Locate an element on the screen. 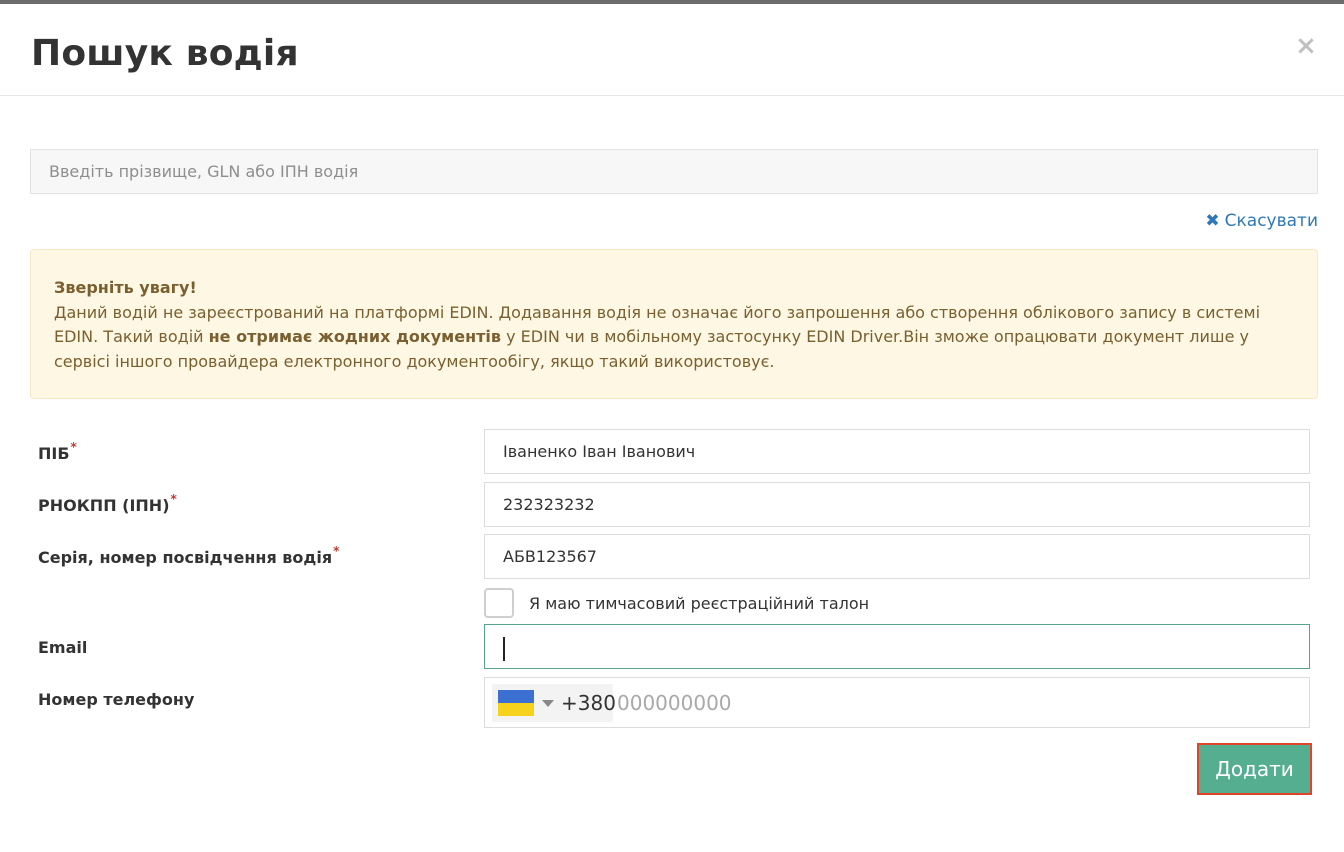  license-label: Серія, номер посвідчення водія* is located at coordinates (188, 555).